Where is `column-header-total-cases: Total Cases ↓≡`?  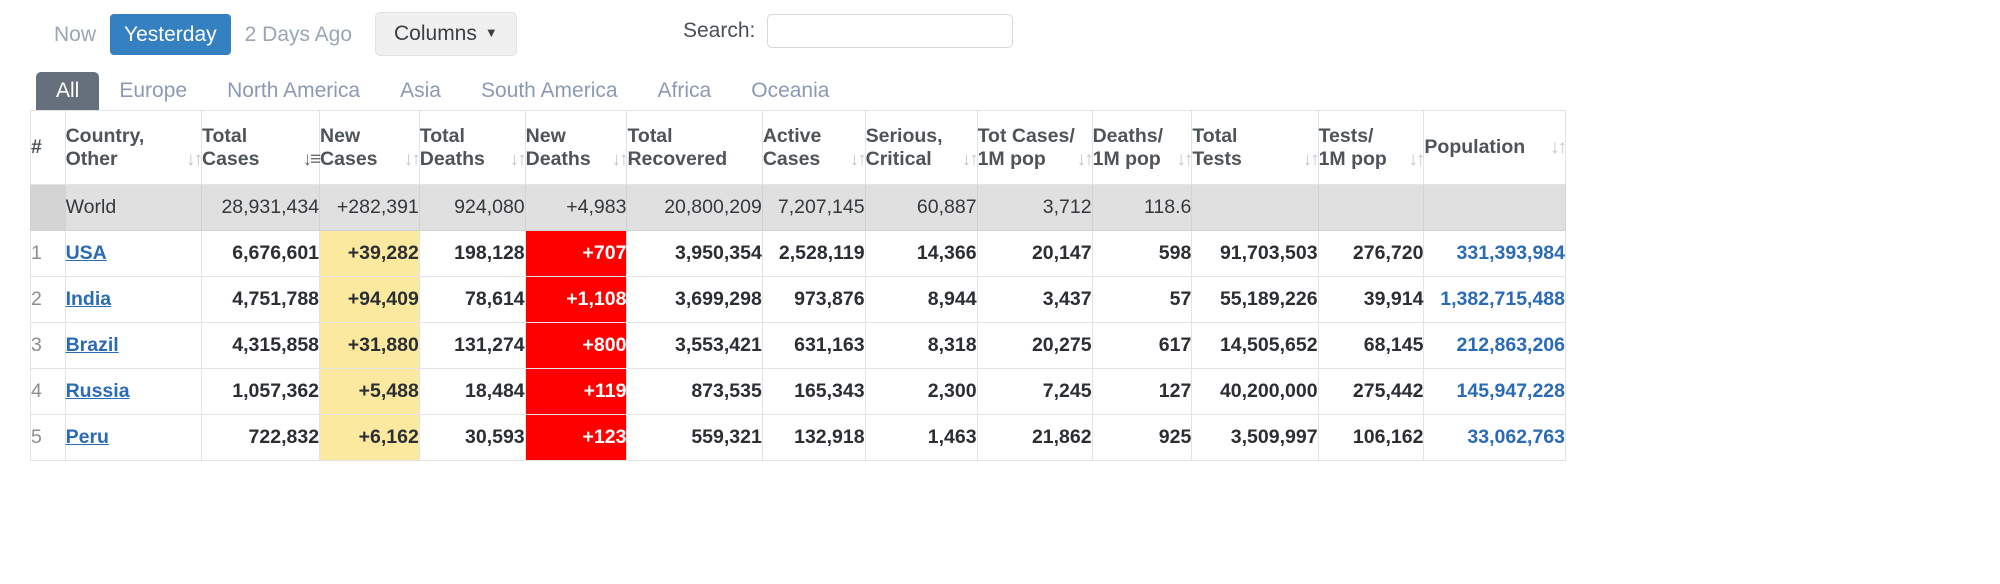 column-header-total-cases: Total Cases ↓≡ is located at coordinates (260, 147).